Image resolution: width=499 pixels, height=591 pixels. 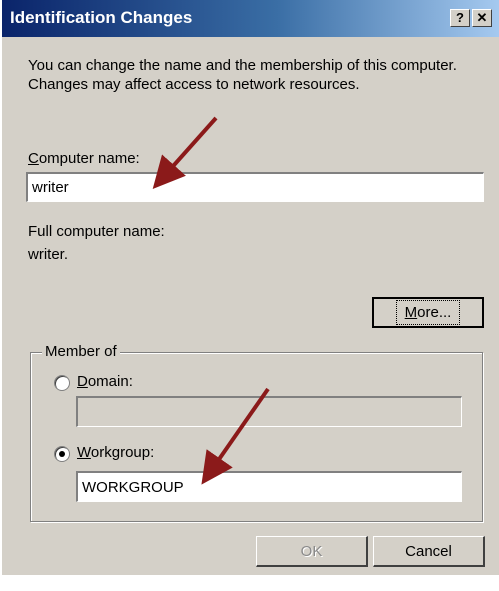 I want to click on ok-button: OK, so click(x=312, y=551).